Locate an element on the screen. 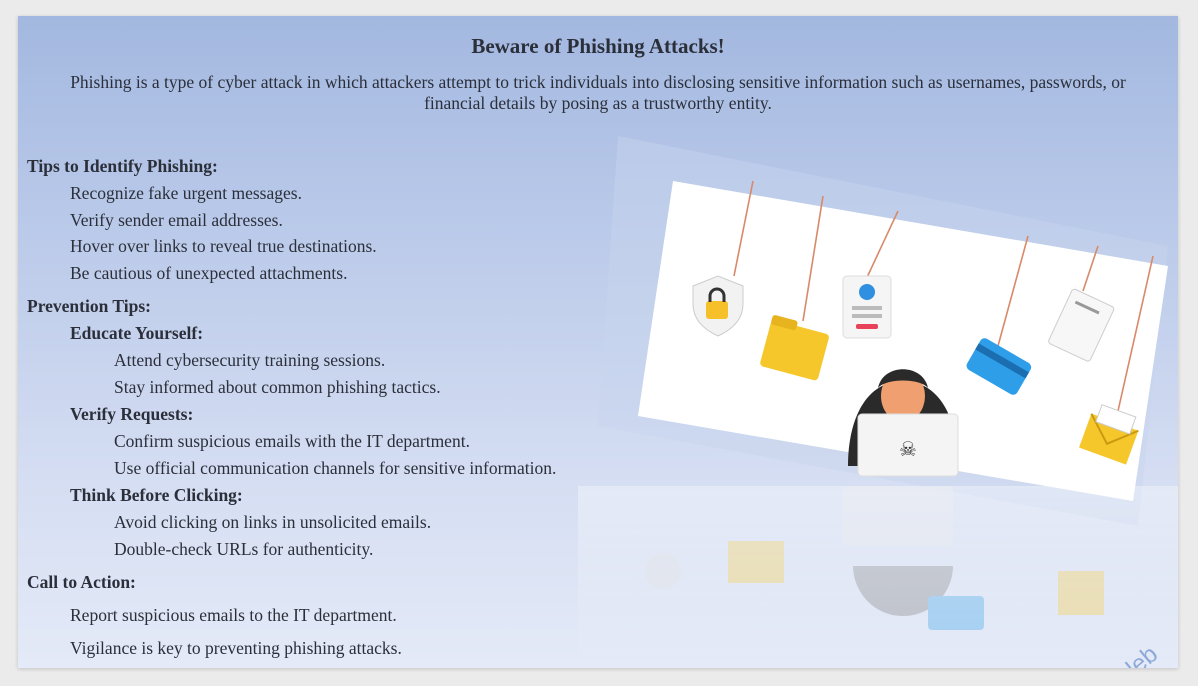 This screenshot has width=1198, height=686. list-item: Double-check URLs for authenticity. is located at coordinates (244, 549).